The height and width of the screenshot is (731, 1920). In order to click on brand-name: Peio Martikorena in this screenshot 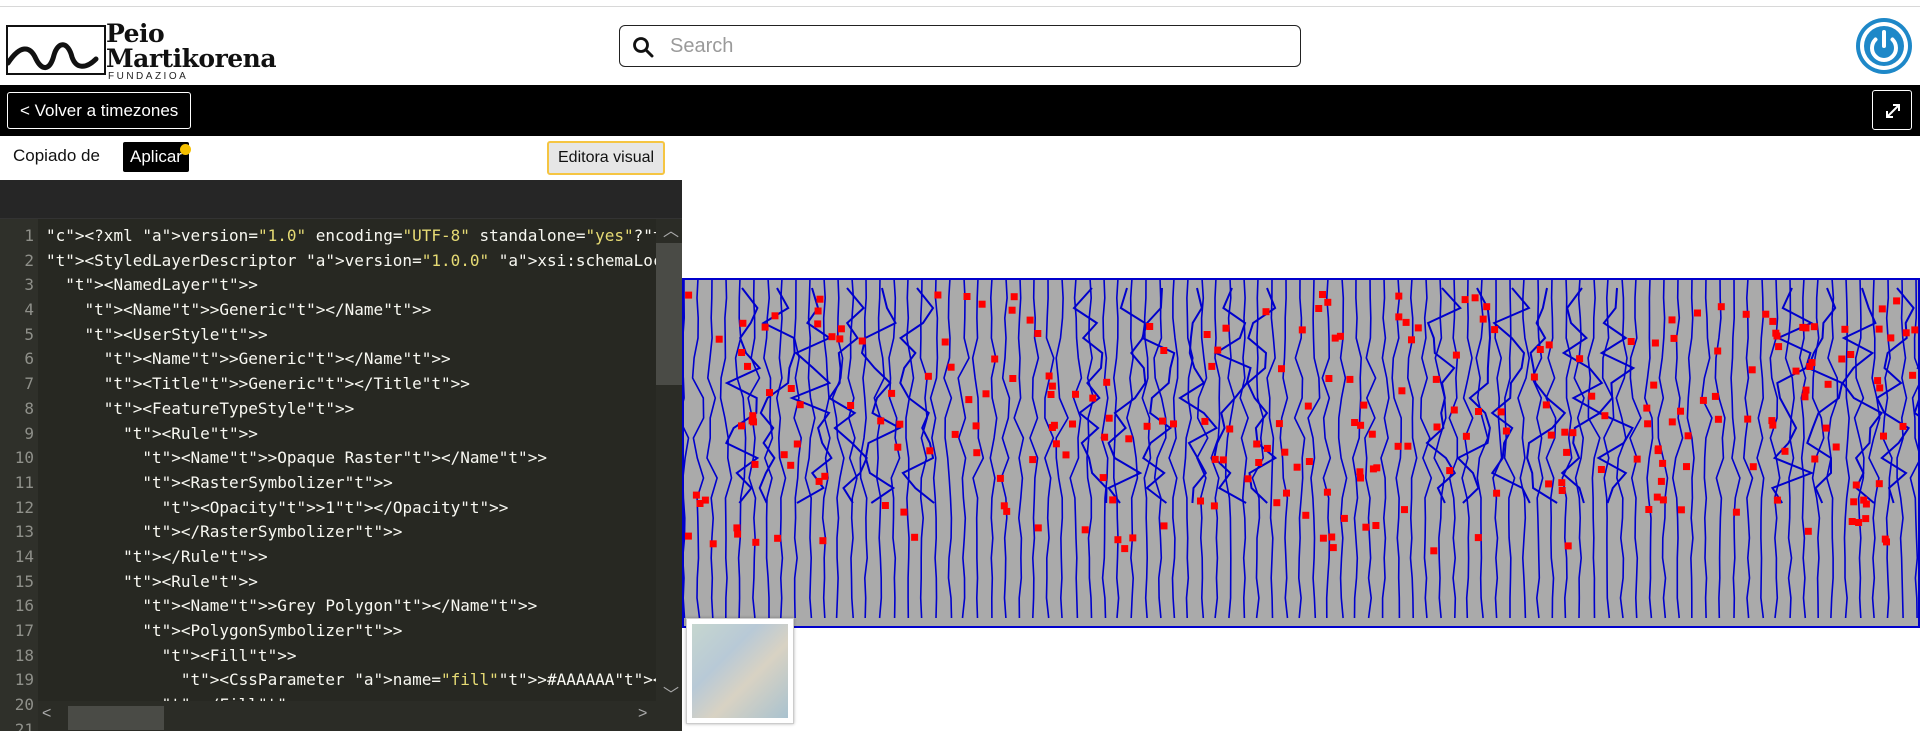, I will do `click(191, 46)`.